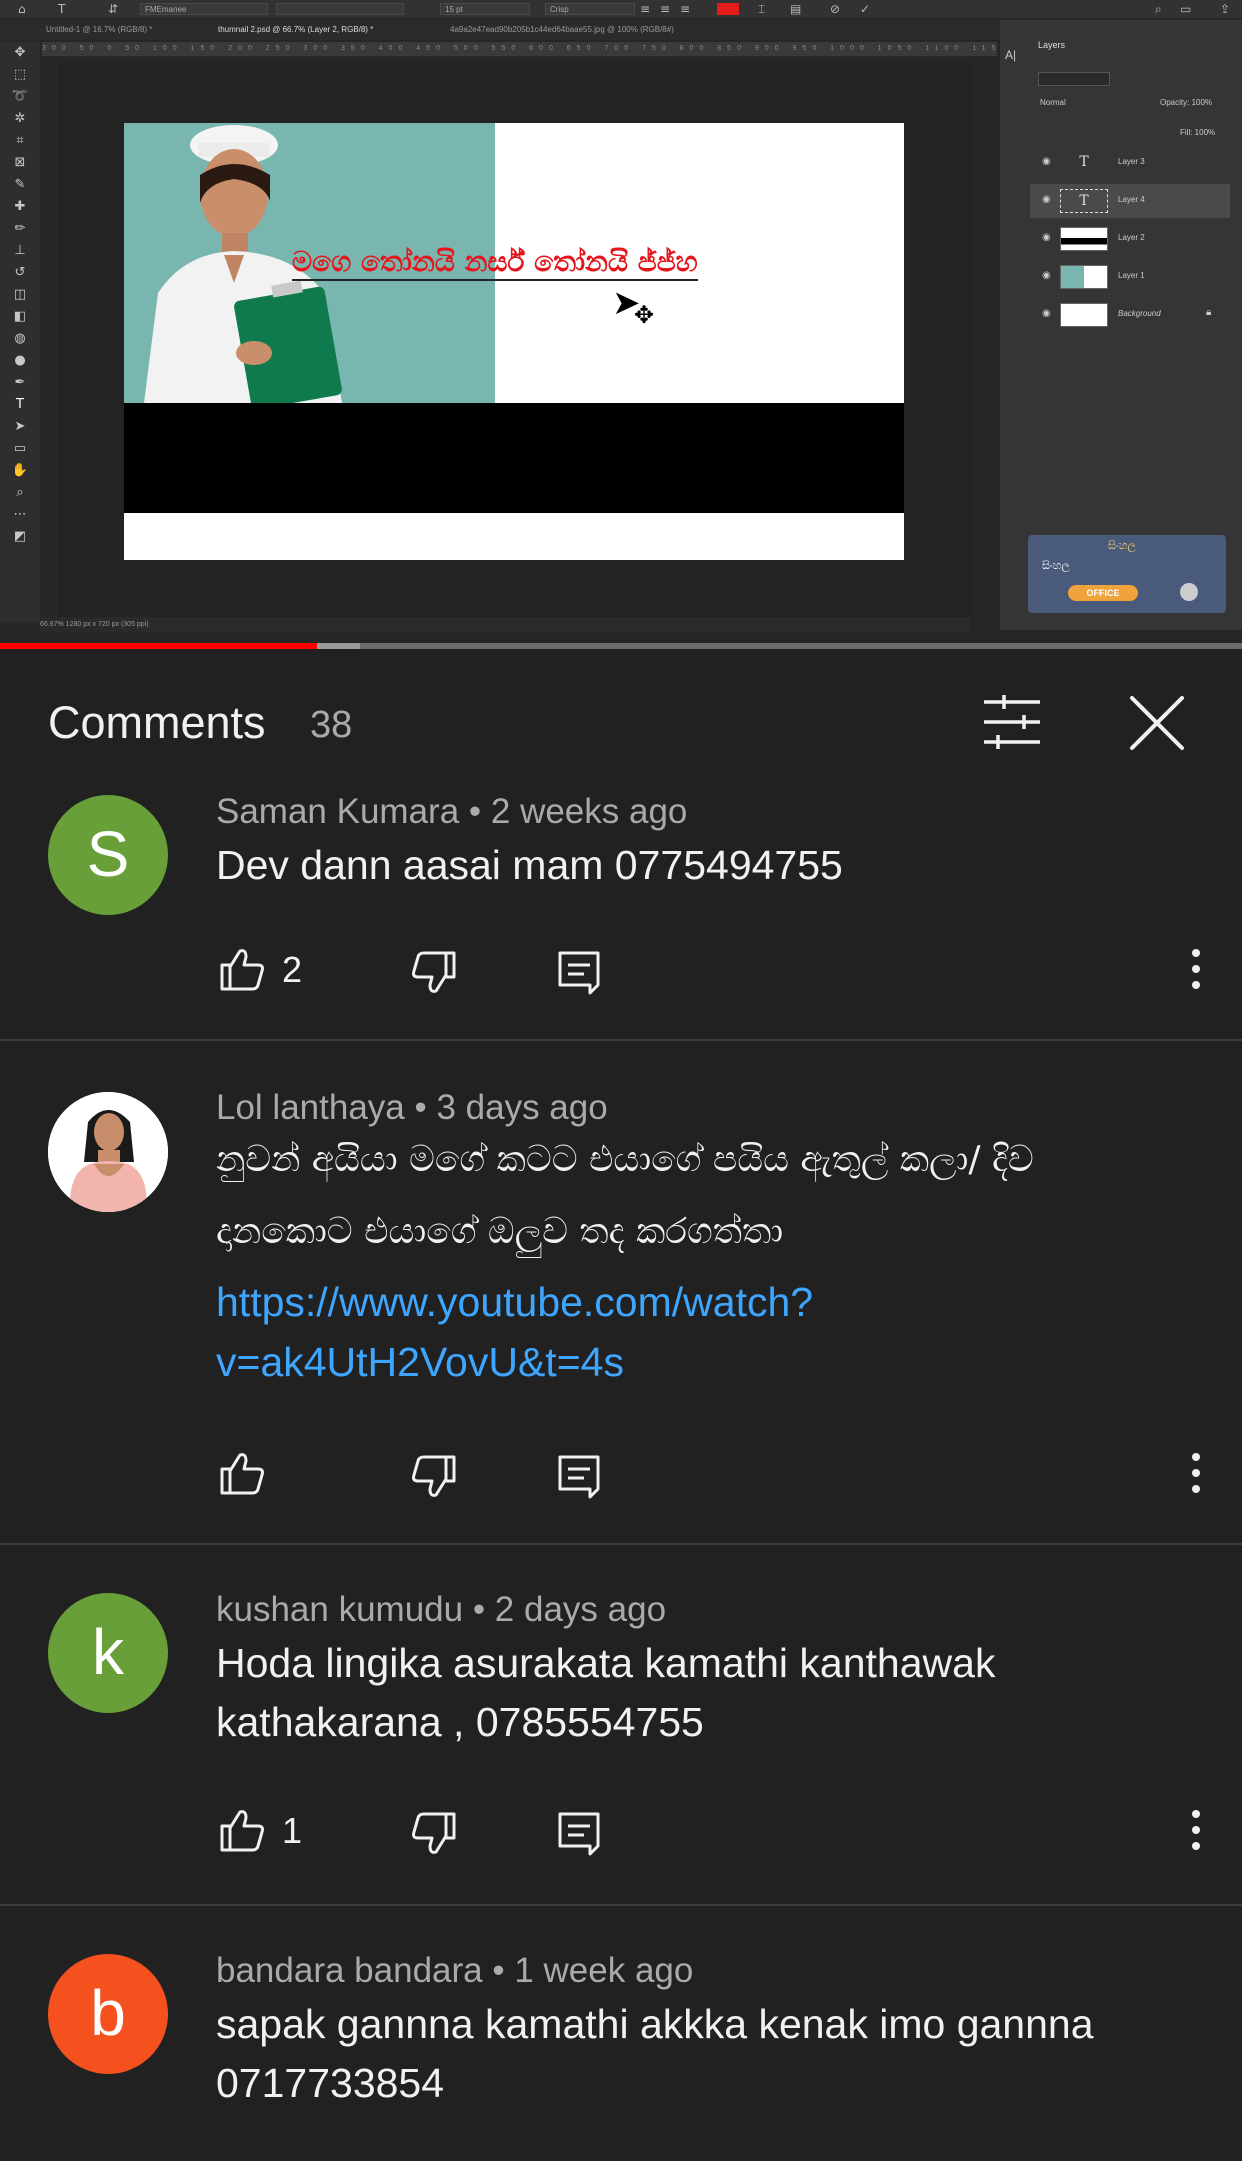  Describe the element at coordinates (20, 162) in the screenshot. I see `frame-tool-icon: ⊠` at that location.